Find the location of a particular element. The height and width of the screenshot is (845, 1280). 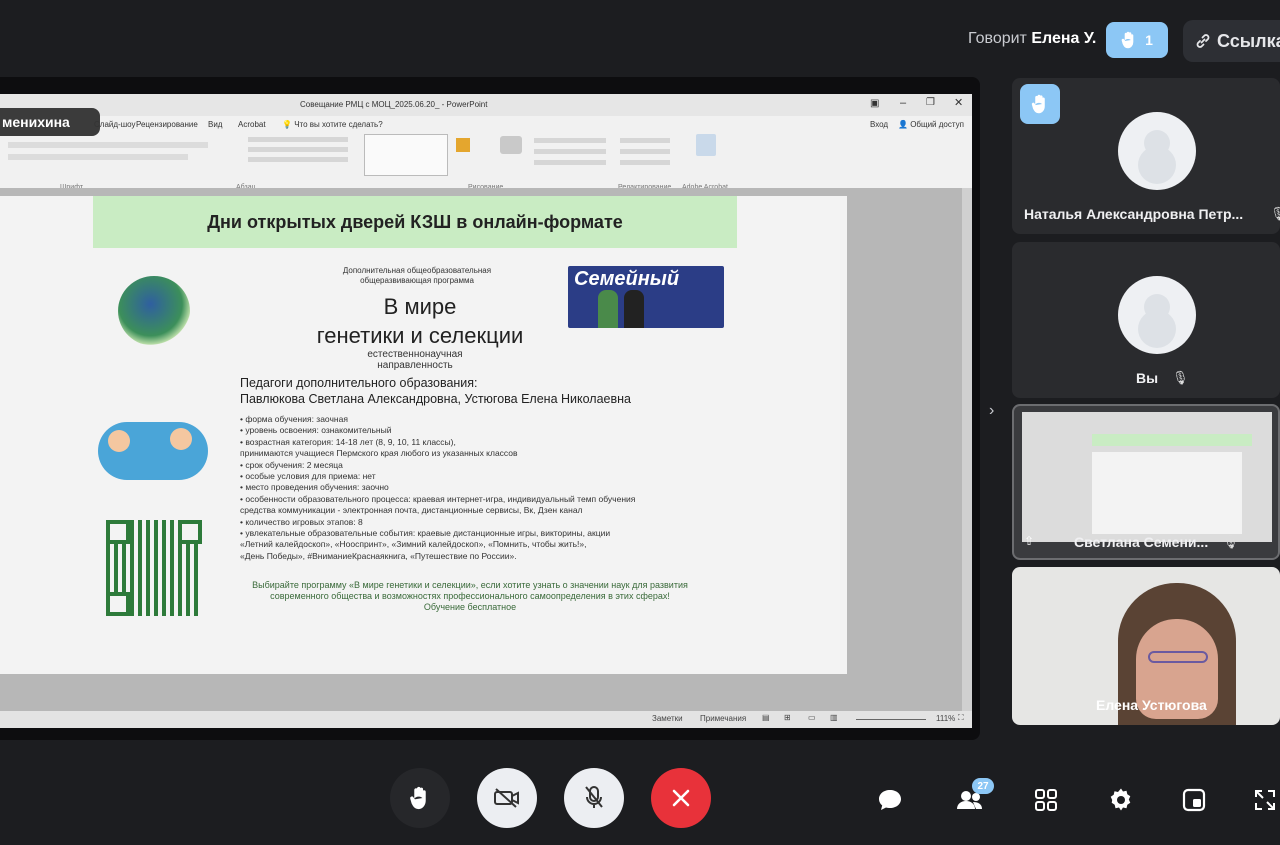

active-speaker: Говорит Елена У. is located at coordinates (1032, 39).